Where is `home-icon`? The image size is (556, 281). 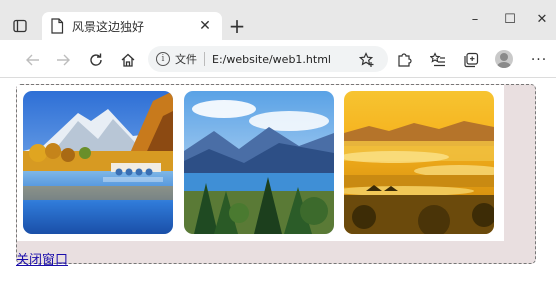
home-icon is located at coordinates (128, 60).